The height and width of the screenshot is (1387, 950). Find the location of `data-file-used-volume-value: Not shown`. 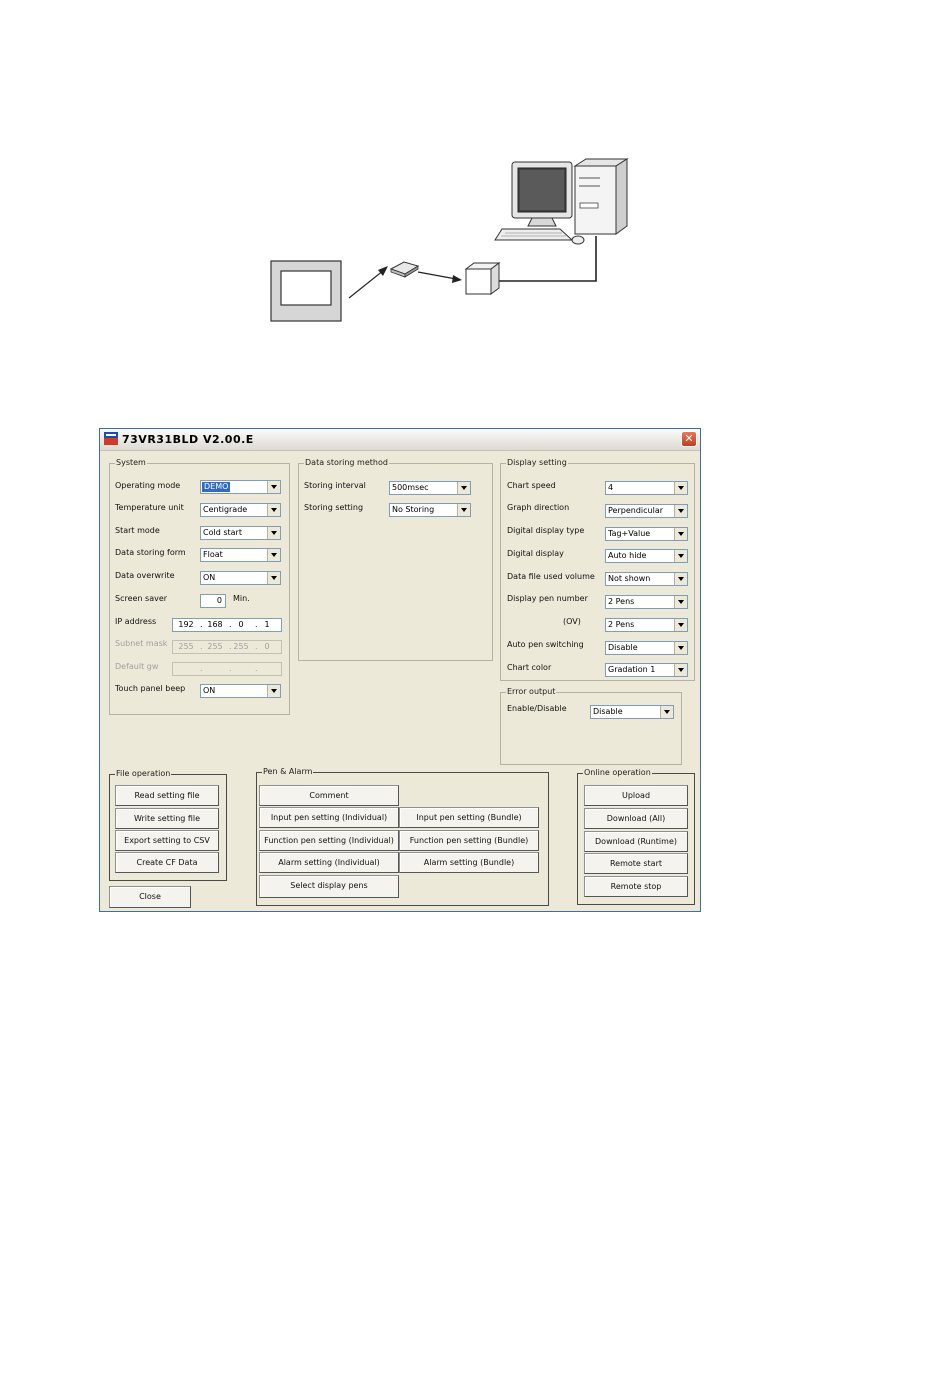

data-file-used-volume-value: Not shown is located at coordinates (629, 578).